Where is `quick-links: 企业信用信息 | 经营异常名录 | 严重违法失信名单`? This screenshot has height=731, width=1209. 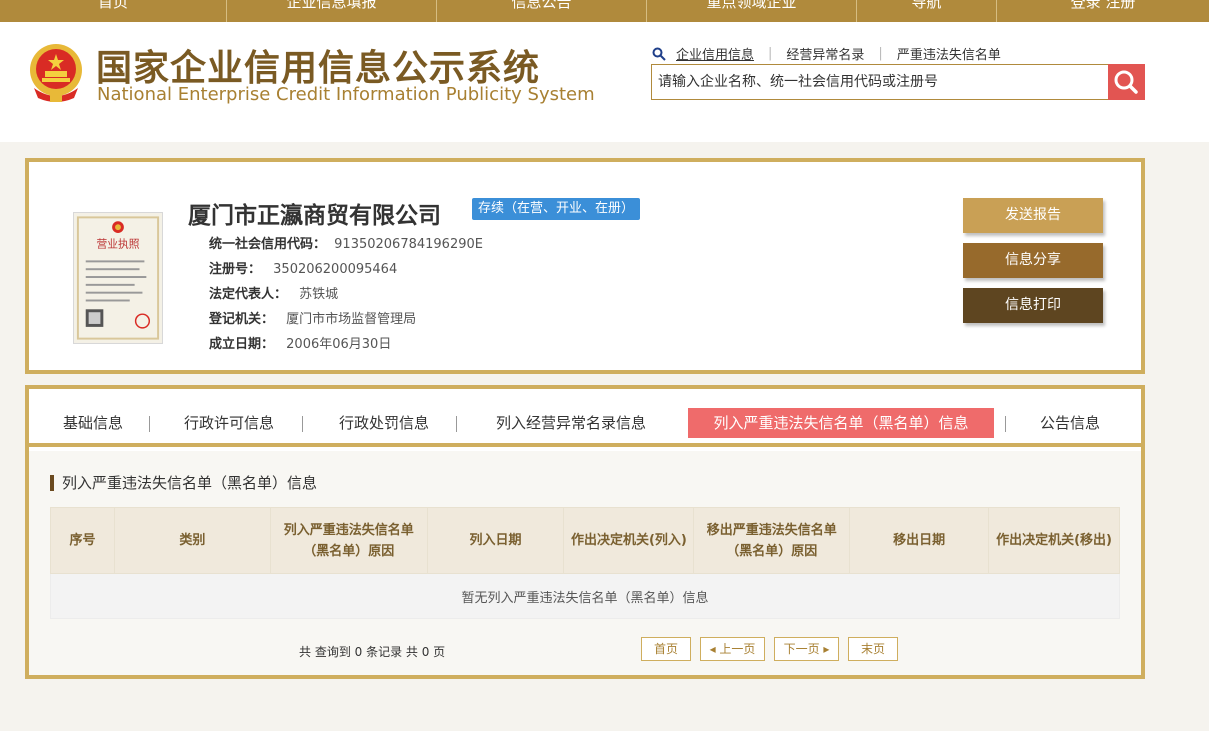
quick-links: 企业信用信息 | 经营异常名录 | 严重违法失信名单 is located at coordinates (826, 53).